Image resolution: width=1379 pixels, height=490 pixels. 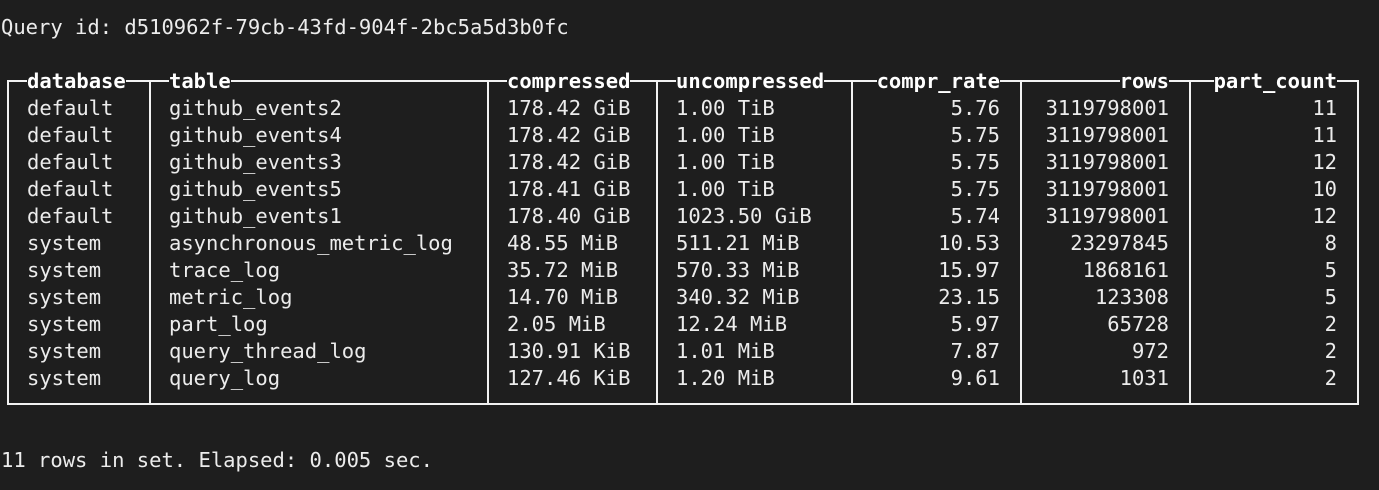 I want to click on cell-compressed: 35.72 MiB, so click(x=563, y=270).